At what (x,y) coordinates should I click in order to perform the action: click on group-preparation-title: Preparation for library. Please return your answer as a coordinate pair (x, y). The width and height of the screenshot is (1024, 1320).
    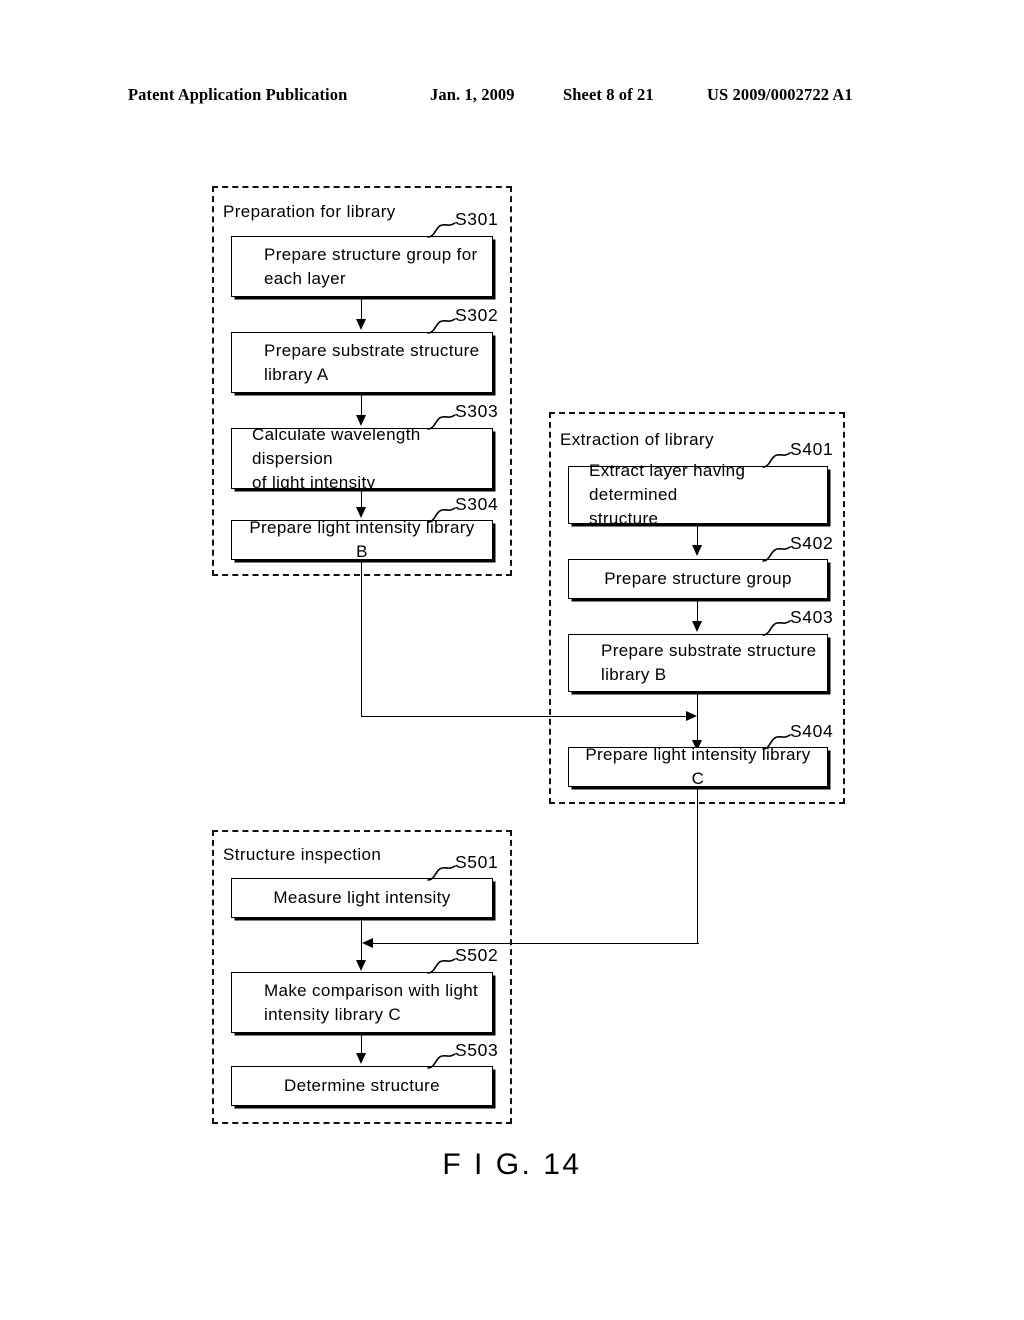
    Looking at the image, I should click on (309, 211).